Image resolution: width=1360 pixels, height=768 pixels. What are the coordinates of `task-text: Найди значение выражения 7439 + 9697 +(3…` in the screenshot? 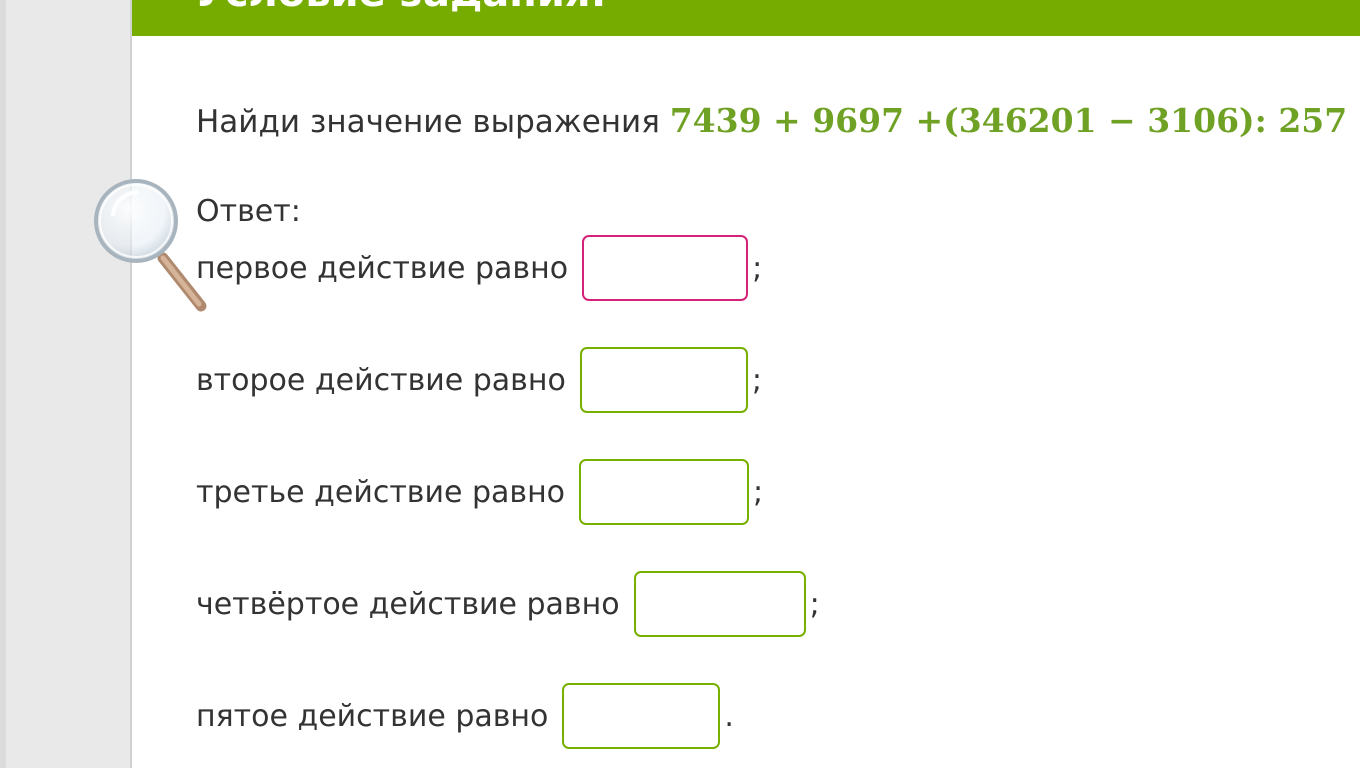 It's located at (778, 120).